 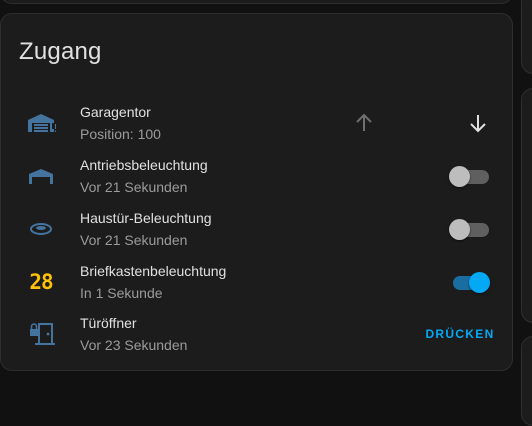 I want to click on open-cover-button, so click(x=364, y=123).